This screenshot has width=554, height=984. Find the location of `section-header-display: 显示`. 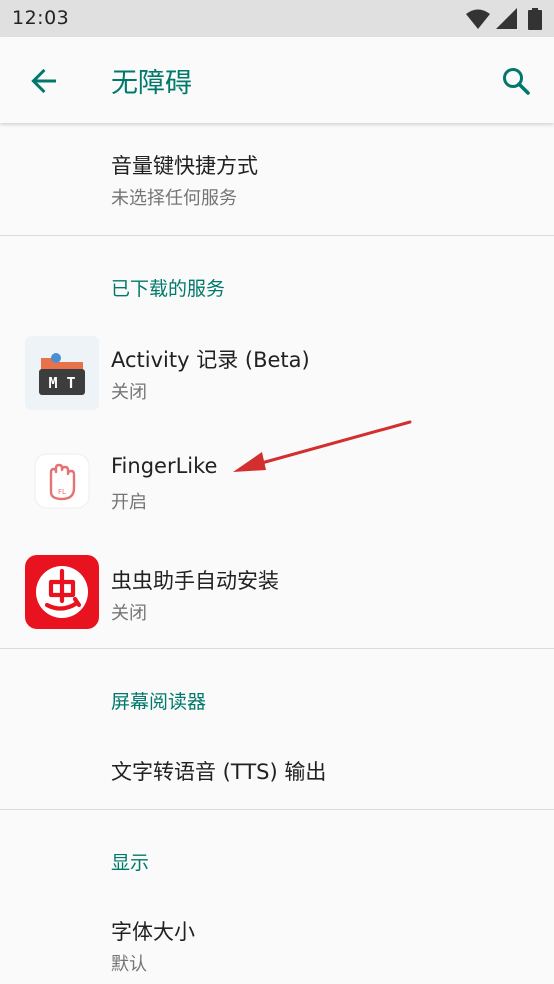

section-header-display: 显示 is located at coordinates (130, 863).